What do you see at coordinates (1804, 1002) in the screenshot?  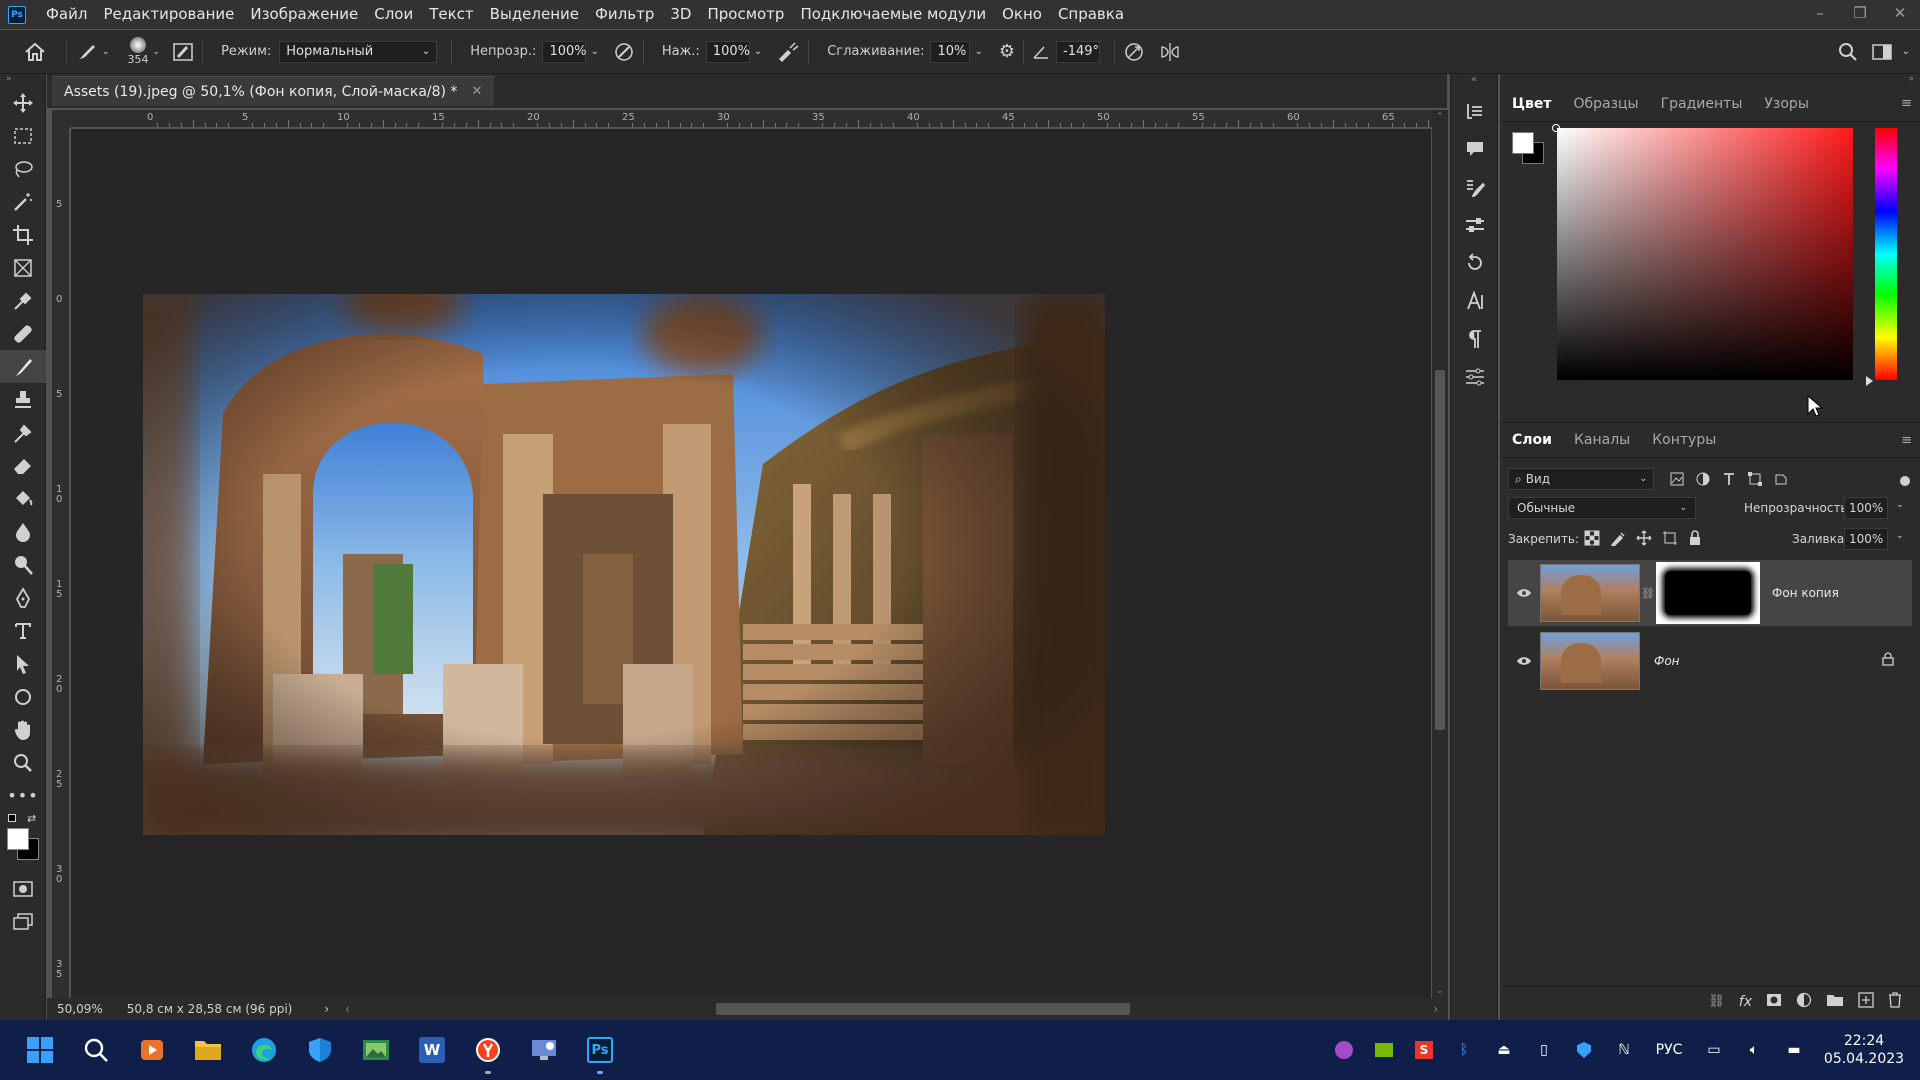 I see `new-adjustment-layer-icon` at bounding box center [1804, 1002].